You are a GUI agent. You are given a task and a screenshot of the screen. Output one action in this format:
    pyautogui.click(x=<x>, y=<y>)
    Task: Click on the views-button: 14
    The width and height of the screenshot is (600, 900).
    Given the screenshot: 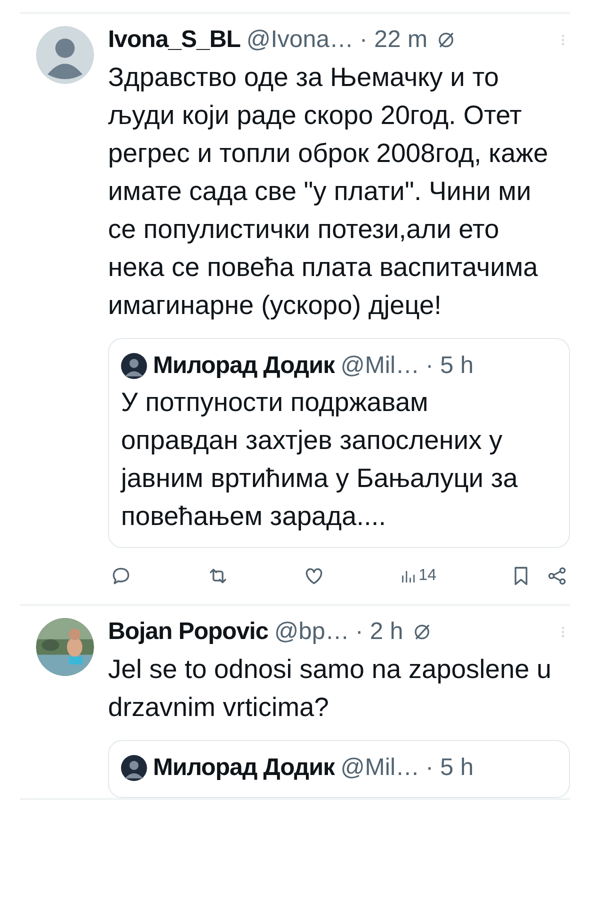 What is the action you would take?
    pyautogui.click(x=417, y=576)
    